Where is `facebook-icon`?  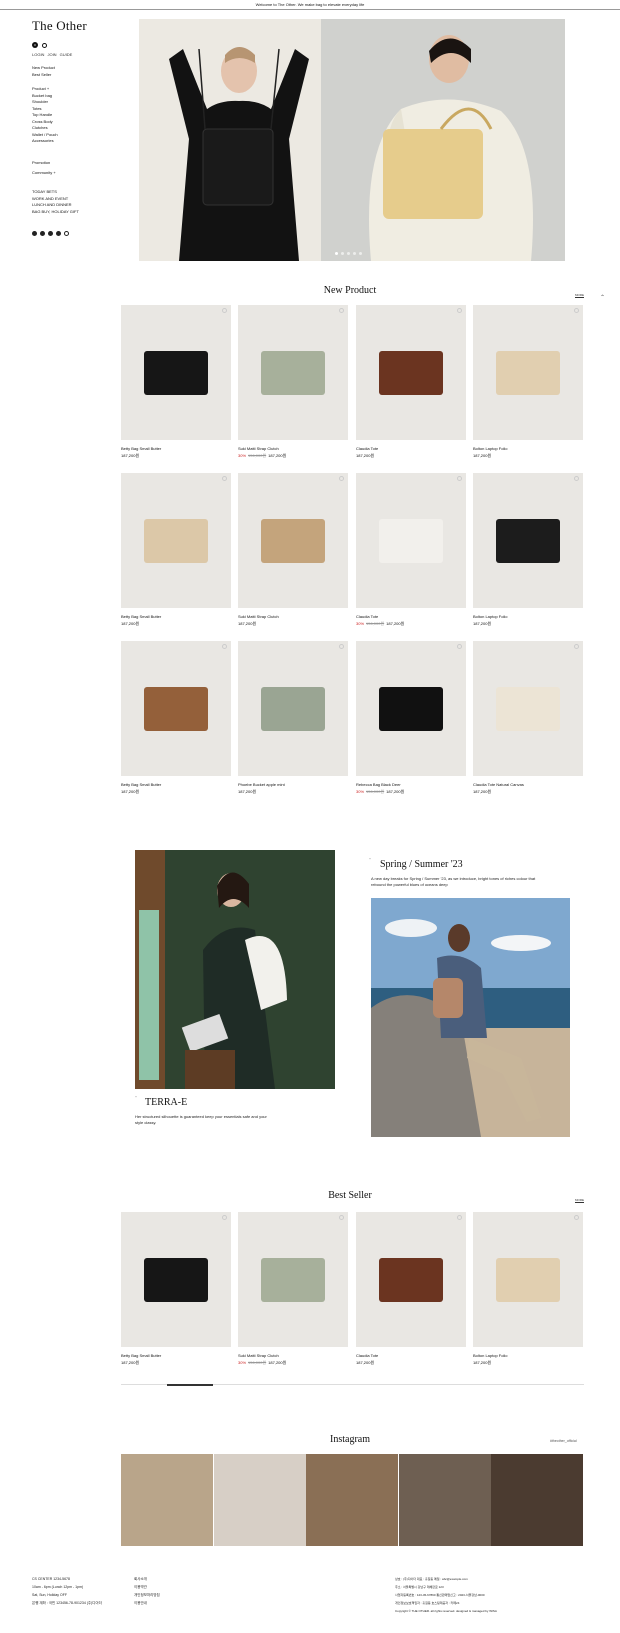
facebook-icon is located at coordinates (34, 233).